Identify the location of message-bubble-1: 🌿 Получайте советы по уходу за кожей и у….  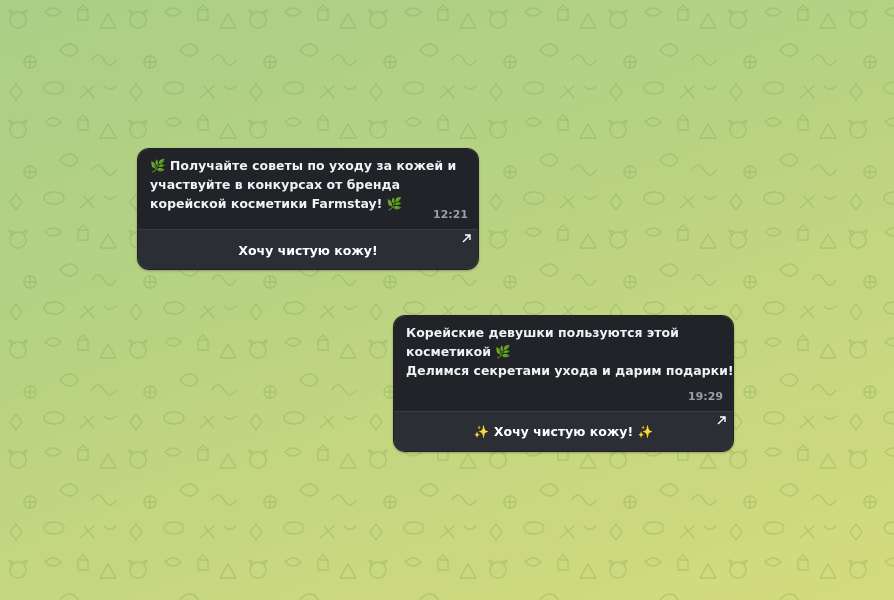
(308, 189).